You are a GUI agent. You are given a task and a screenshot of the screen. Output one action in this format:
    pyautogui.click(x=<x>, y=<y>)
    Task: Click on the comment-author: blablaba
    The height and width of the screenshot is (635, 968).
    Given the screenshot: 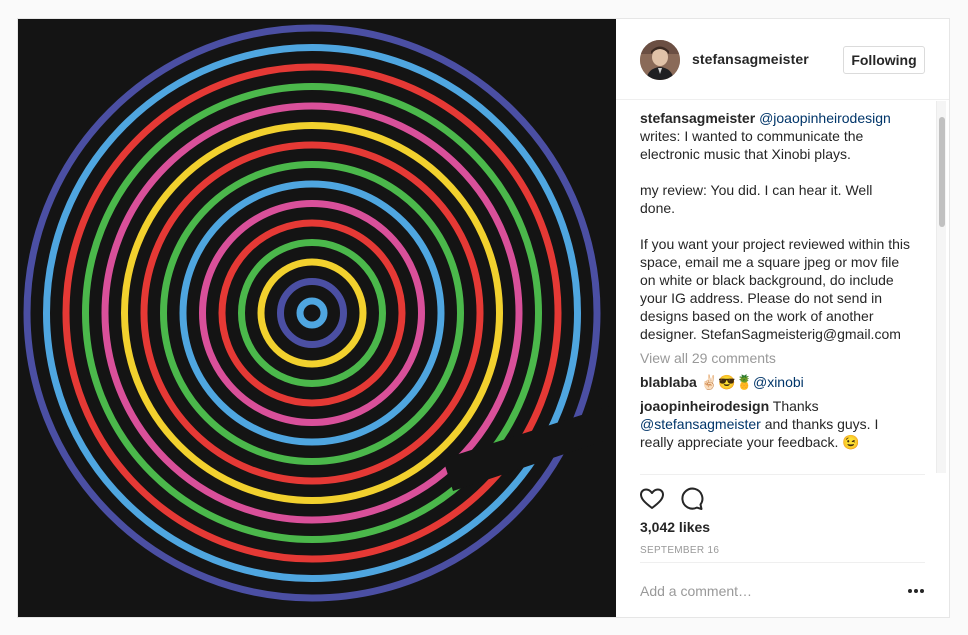 What is the action you would take?
    pyautogui.click(x=668, y=382)
    